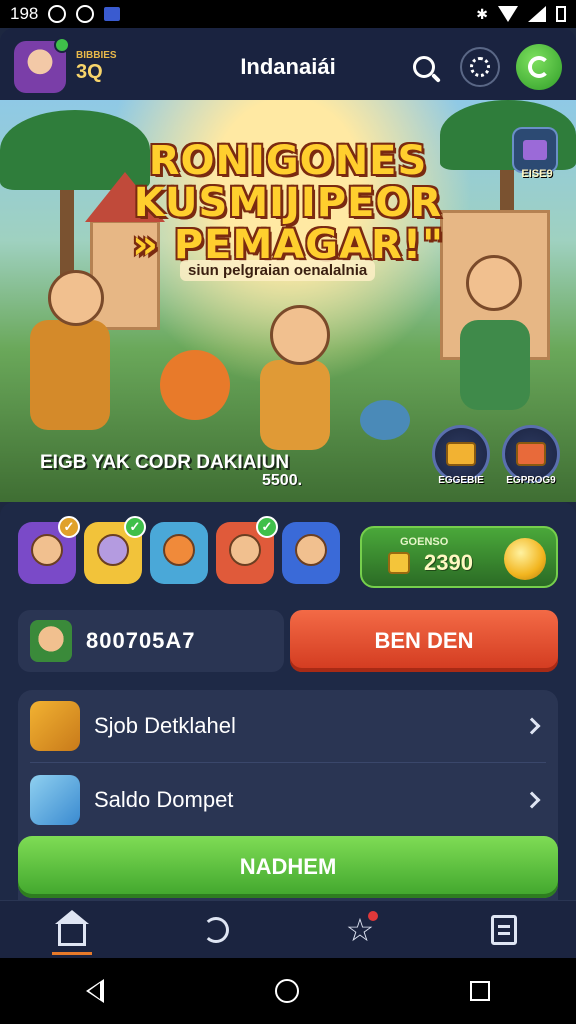  What do you see at coordinates (288, 762) in the screenshot?
I see `divider` at bounding box center [288, 762].